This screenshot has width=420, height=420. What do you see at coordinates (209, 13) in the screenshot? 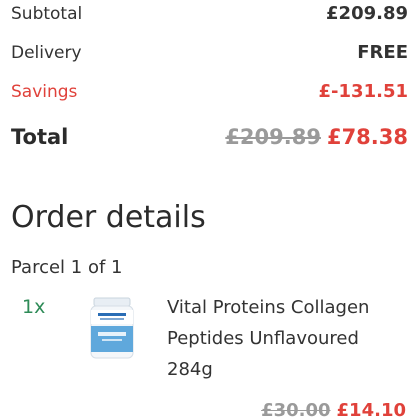
I see `subtotal-row: Subtotal £209.89` at bounding box center [209, 13].